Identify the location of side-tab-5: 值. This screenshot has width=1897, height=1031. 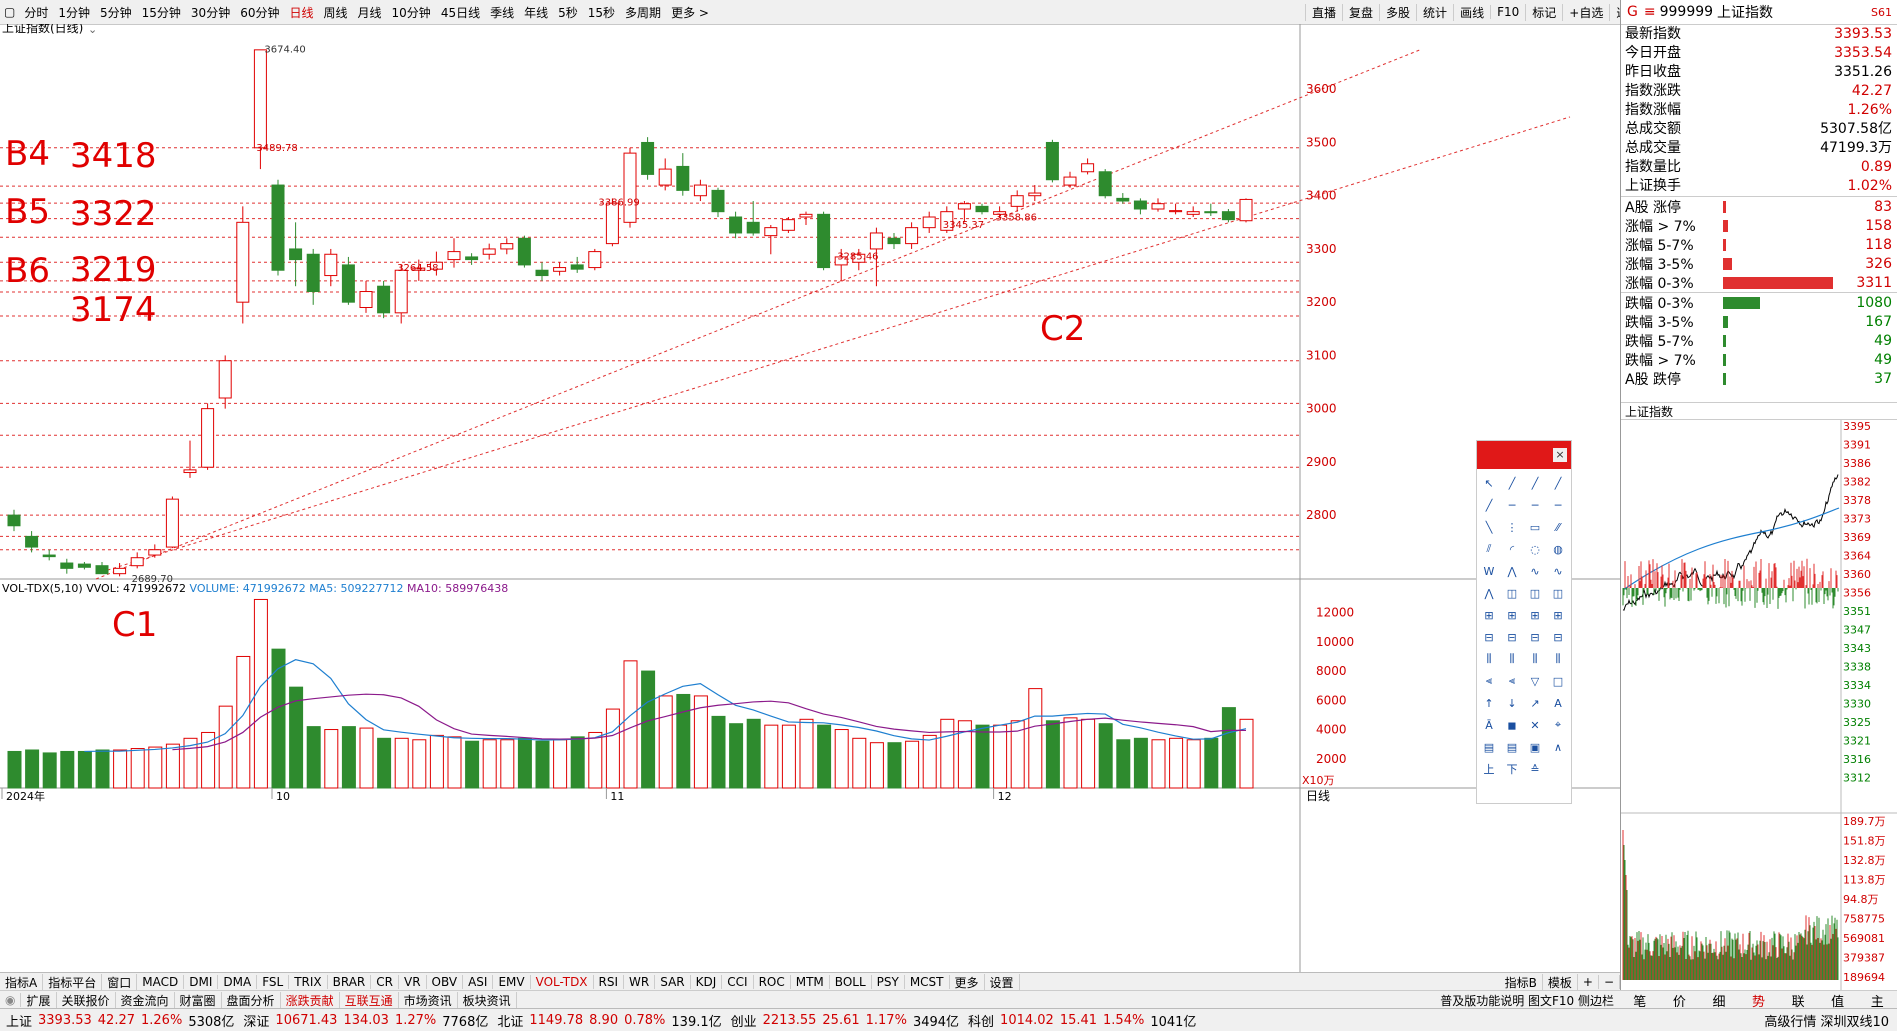
(1838, 1000).